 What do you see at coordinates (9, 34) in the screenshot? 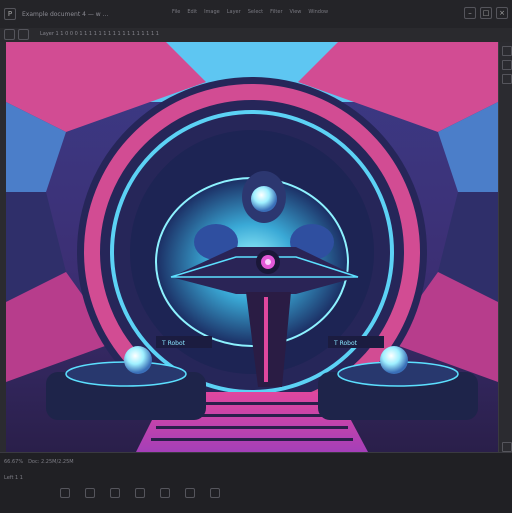
I see `tool-preset-icon` at bounding box center [9, 34].